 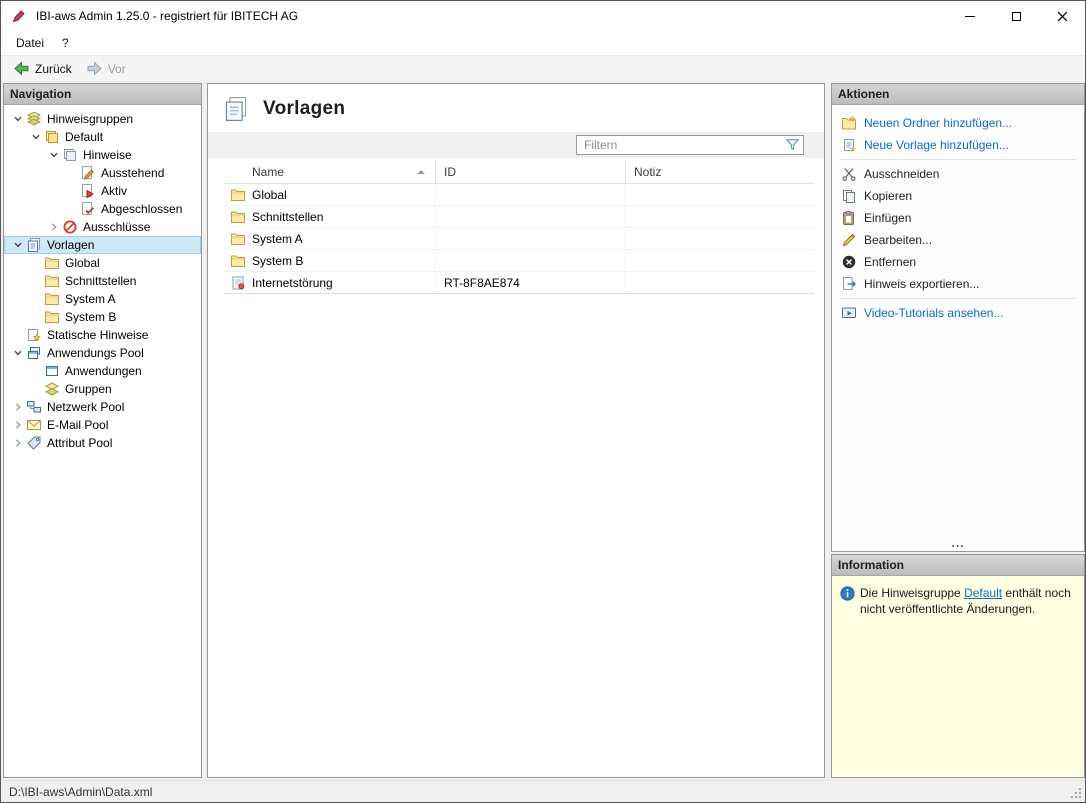 What do you see at coordinates (102, 407) in the screenshot?
I see `tree-item-netzwerk-pool: Netzwerk Pool` at bounding box center [102, 407].